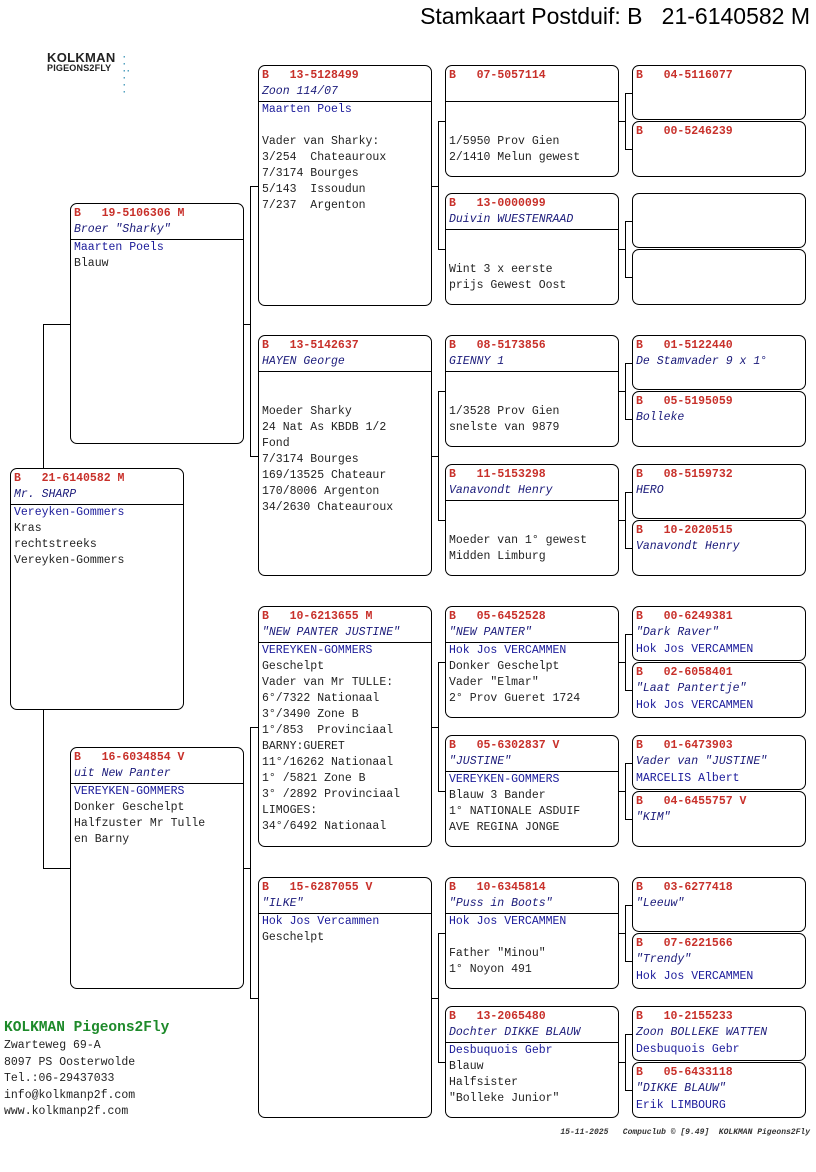  Describe the element at coordinates (664, 959) in the screenshot. I see `pigeon-name: "Trendy"` at that location.